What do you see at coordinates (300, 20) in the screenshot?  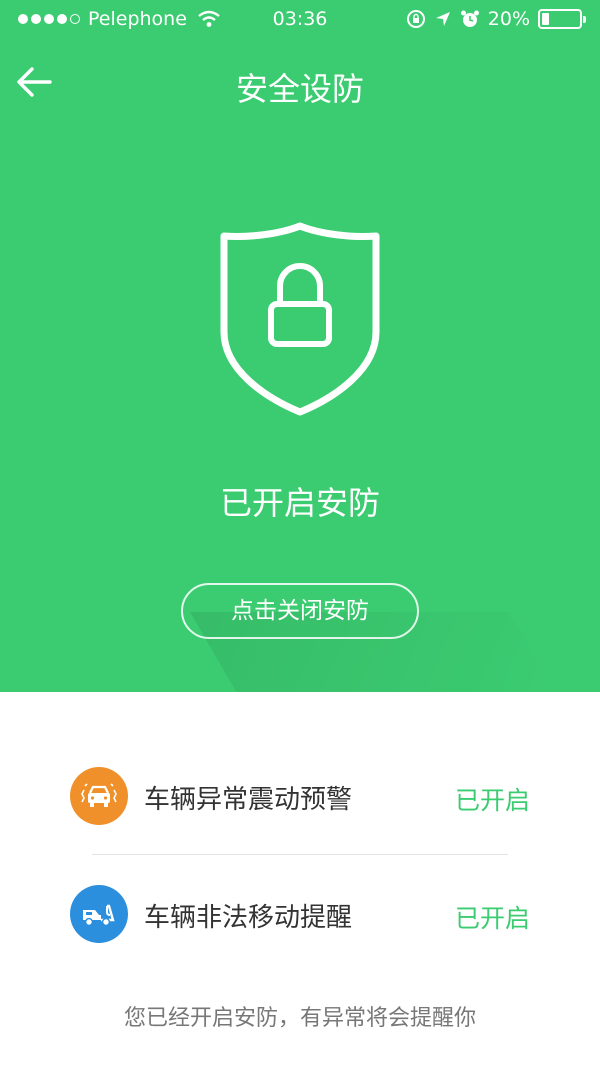 I see `status-bar: Pelephone 03:36 20%` at bounding box center [300, 20].